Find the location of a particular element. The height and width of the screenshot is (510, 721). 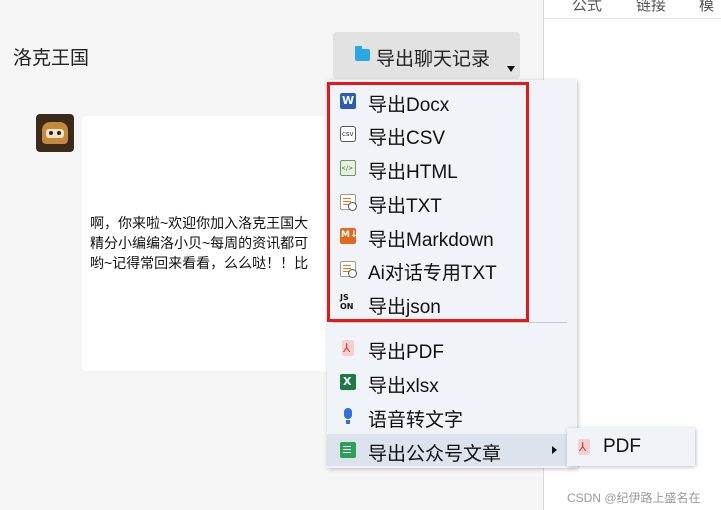

submenu-item-pdf: PDF is located at coordinates (631, 447).